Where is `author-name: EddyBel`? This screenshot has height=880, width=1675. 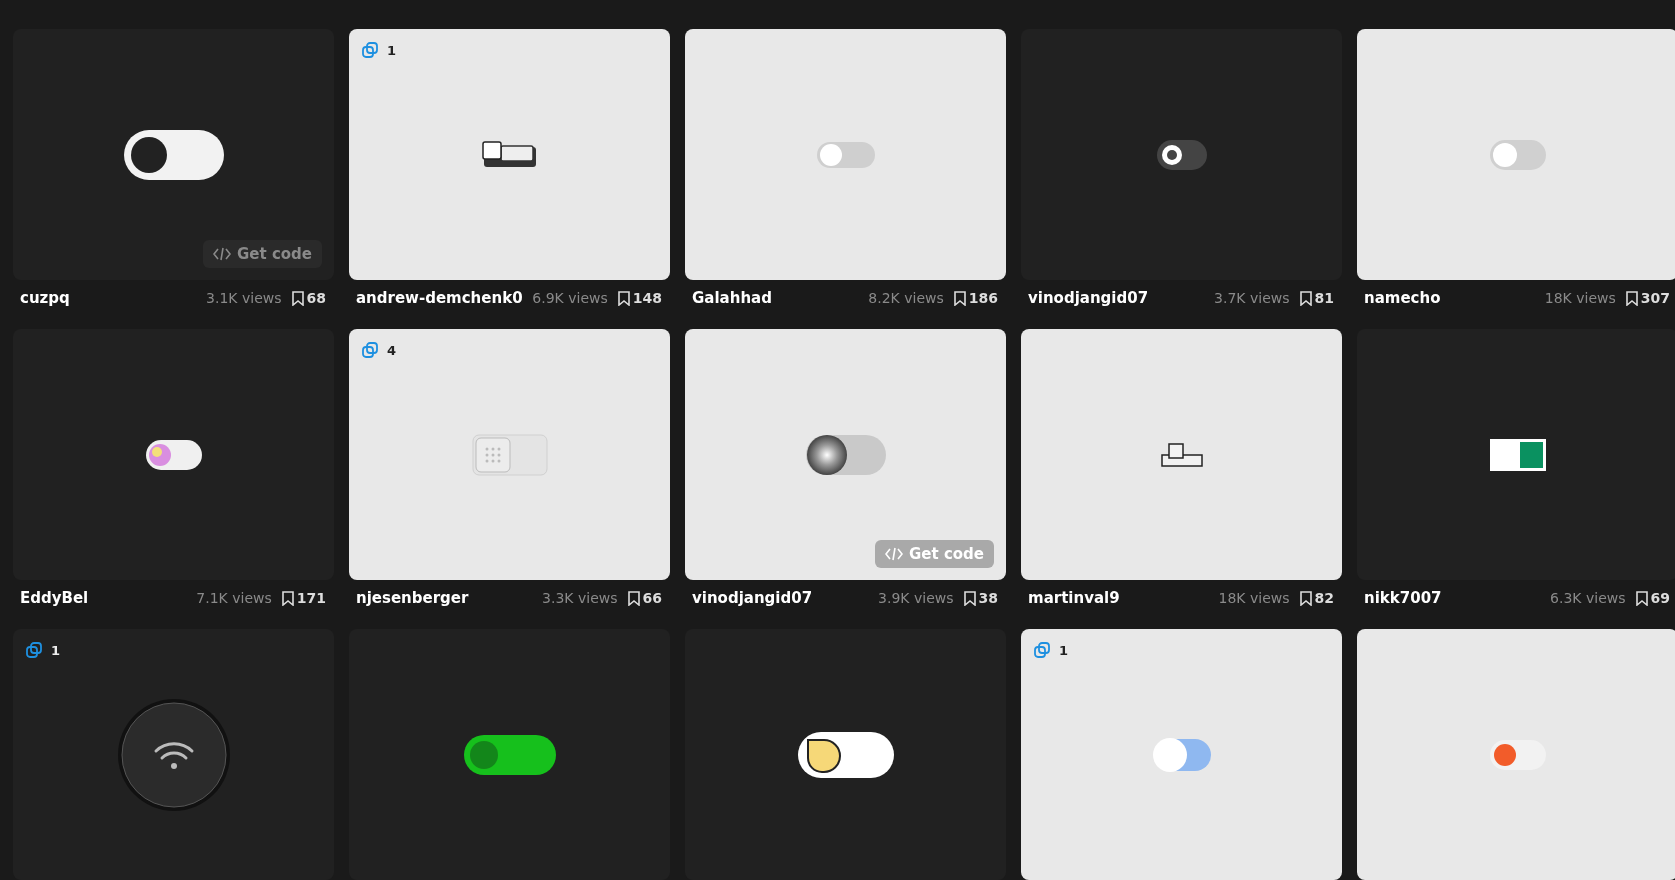
author-name: EddyBel is located at coordinates (108, 598).